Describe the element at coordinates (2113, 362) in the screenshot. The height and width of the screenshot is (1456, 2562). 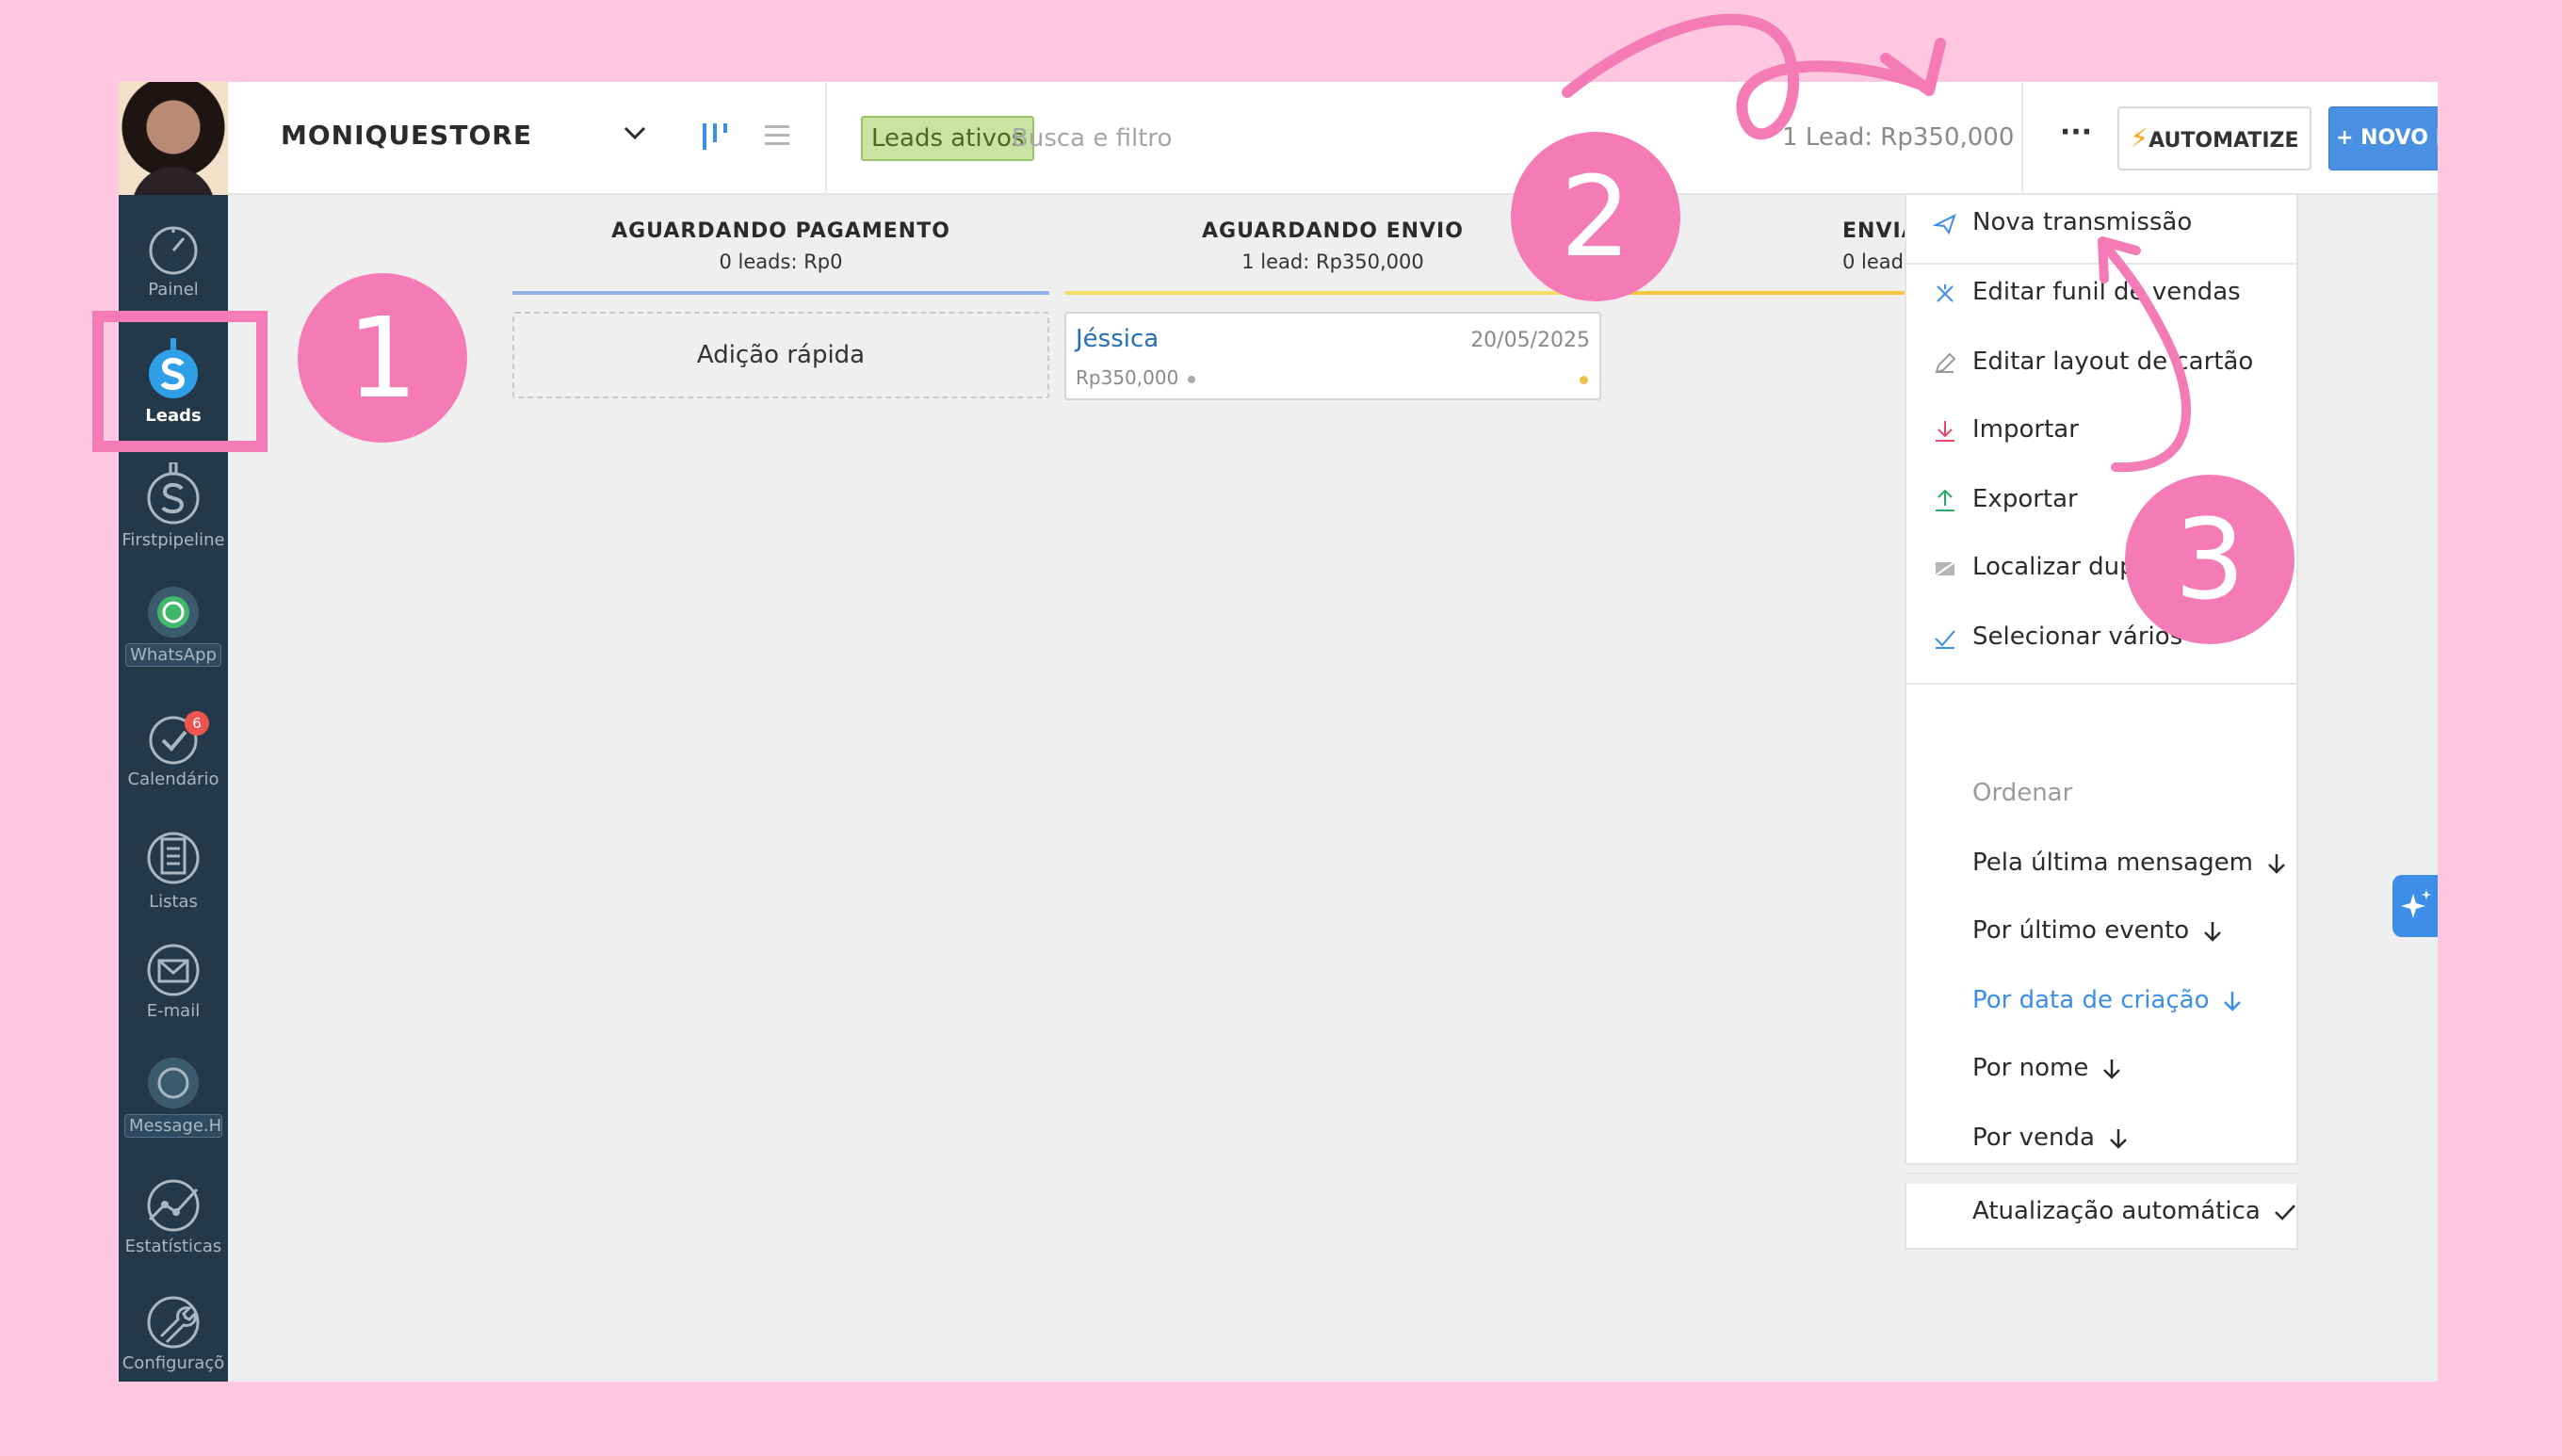
I see `menu-item-label: Editar layout de cartão` at that location.